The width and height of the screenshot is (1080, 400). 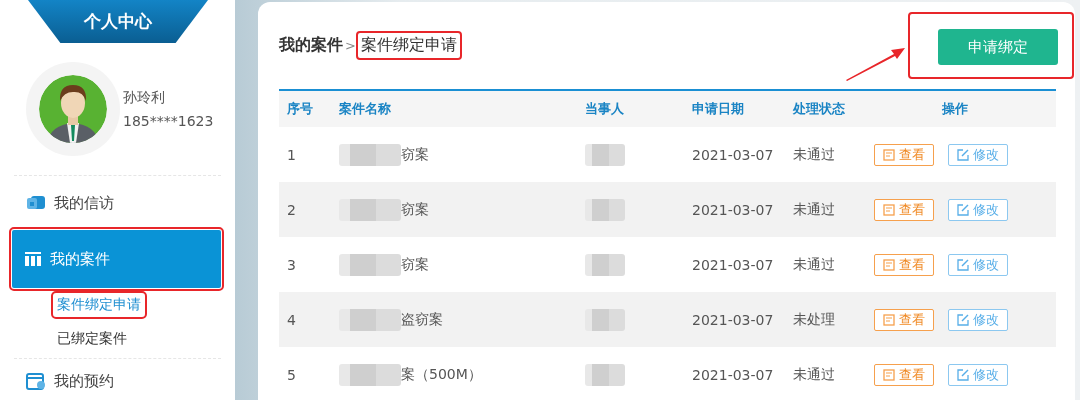 I want to click on table-cell: 4, so click(x=305, y=319).